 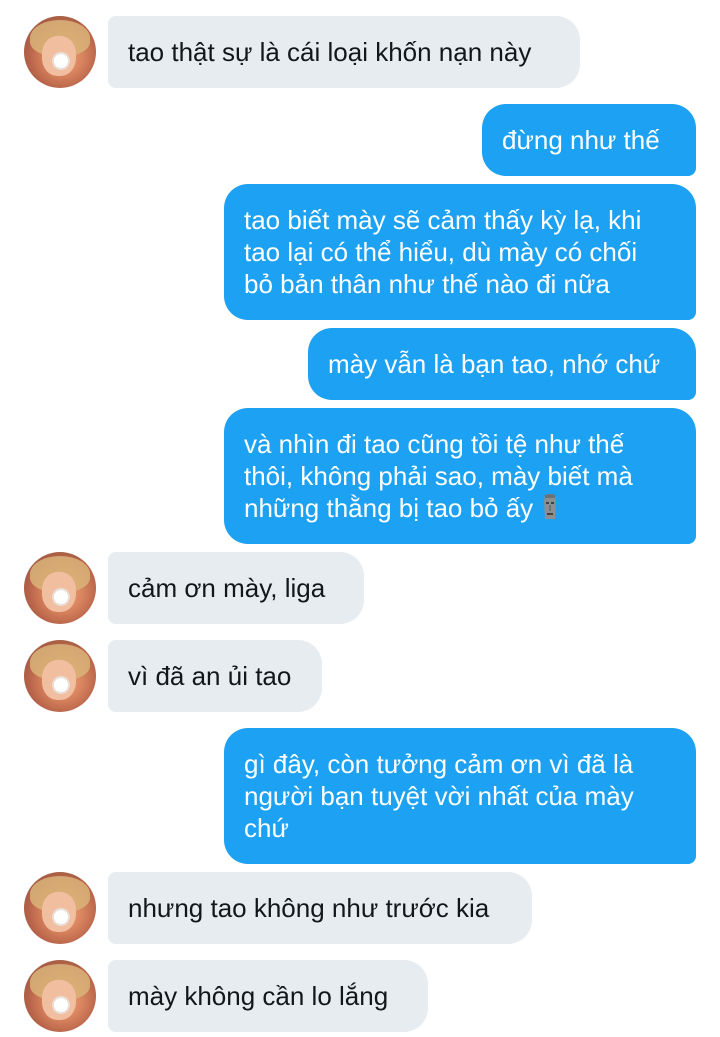 I want to click on message-bubble-incoming: tao thật sự là cái loại khốn nạn này, so click(x=344, y=52).